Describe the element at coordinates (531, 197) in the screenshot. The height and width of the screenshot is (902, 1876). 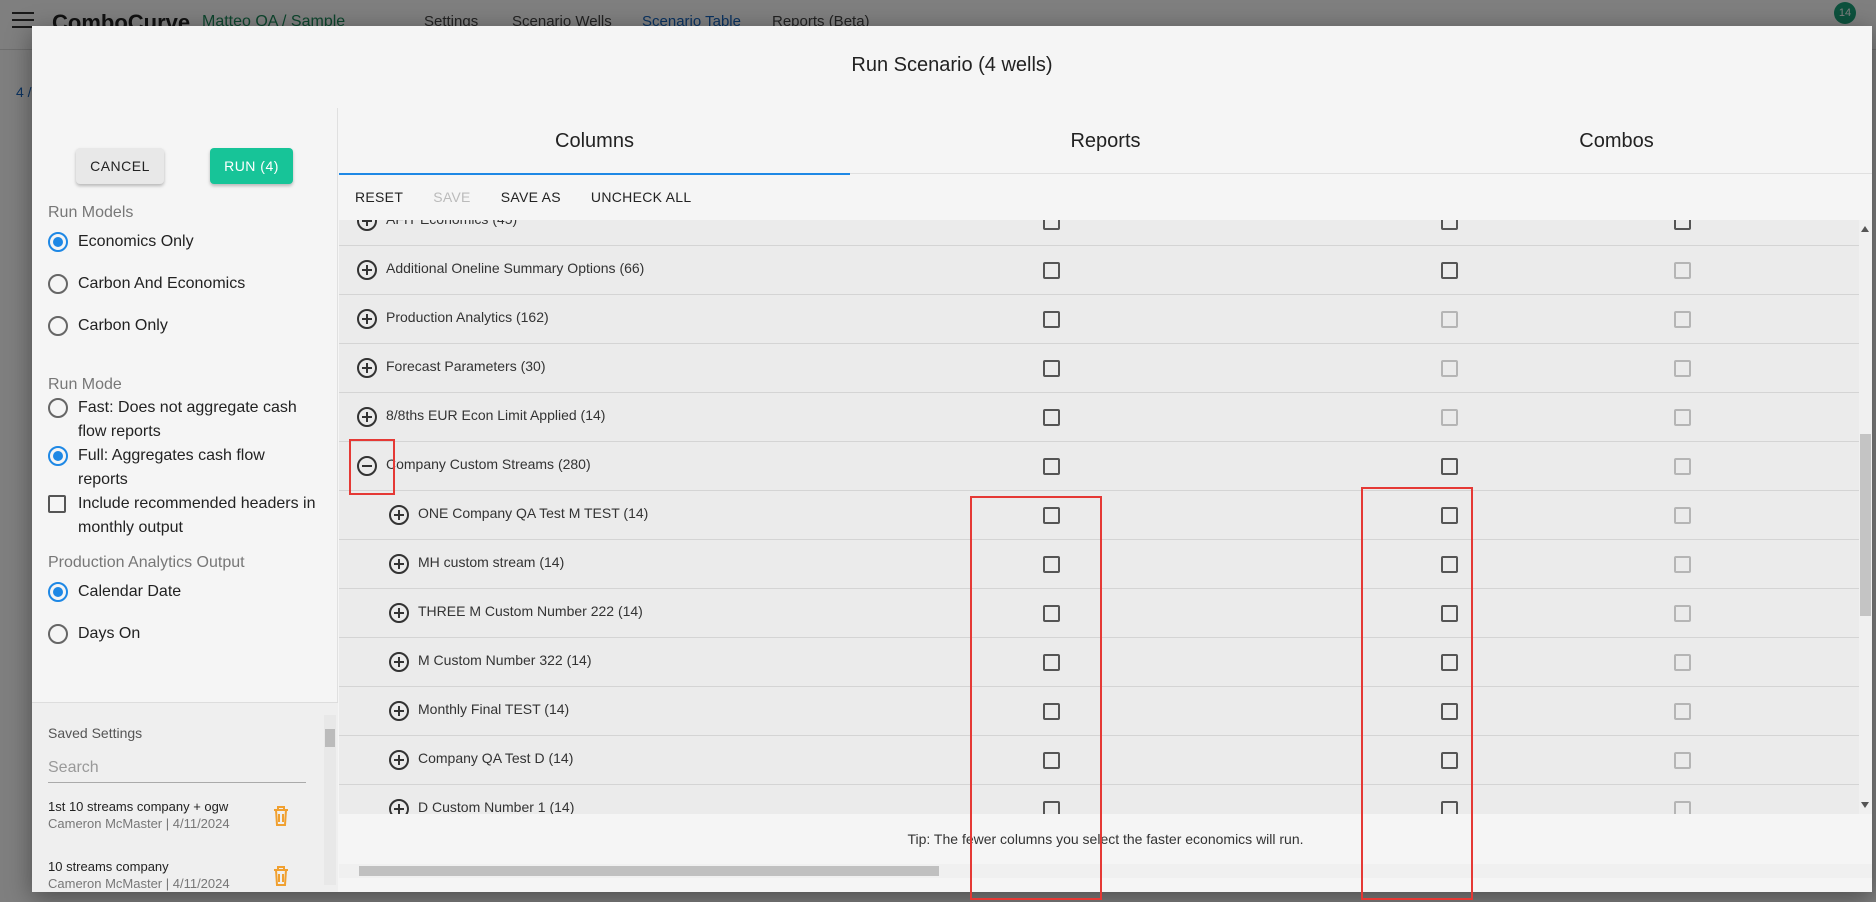
I see `save-as-button: SAVE AS` at that location.